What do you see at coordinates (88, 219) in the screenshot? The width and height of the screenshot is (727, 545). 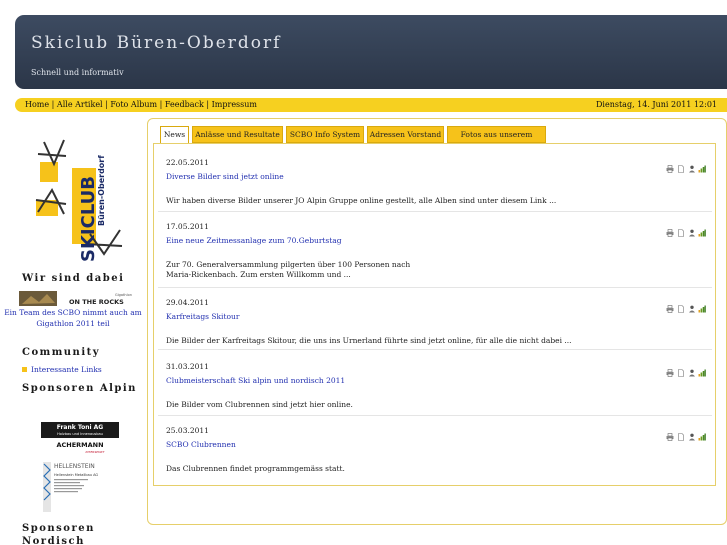 I see `logo-text: SKICLUB` at bounding box center [88, 219].